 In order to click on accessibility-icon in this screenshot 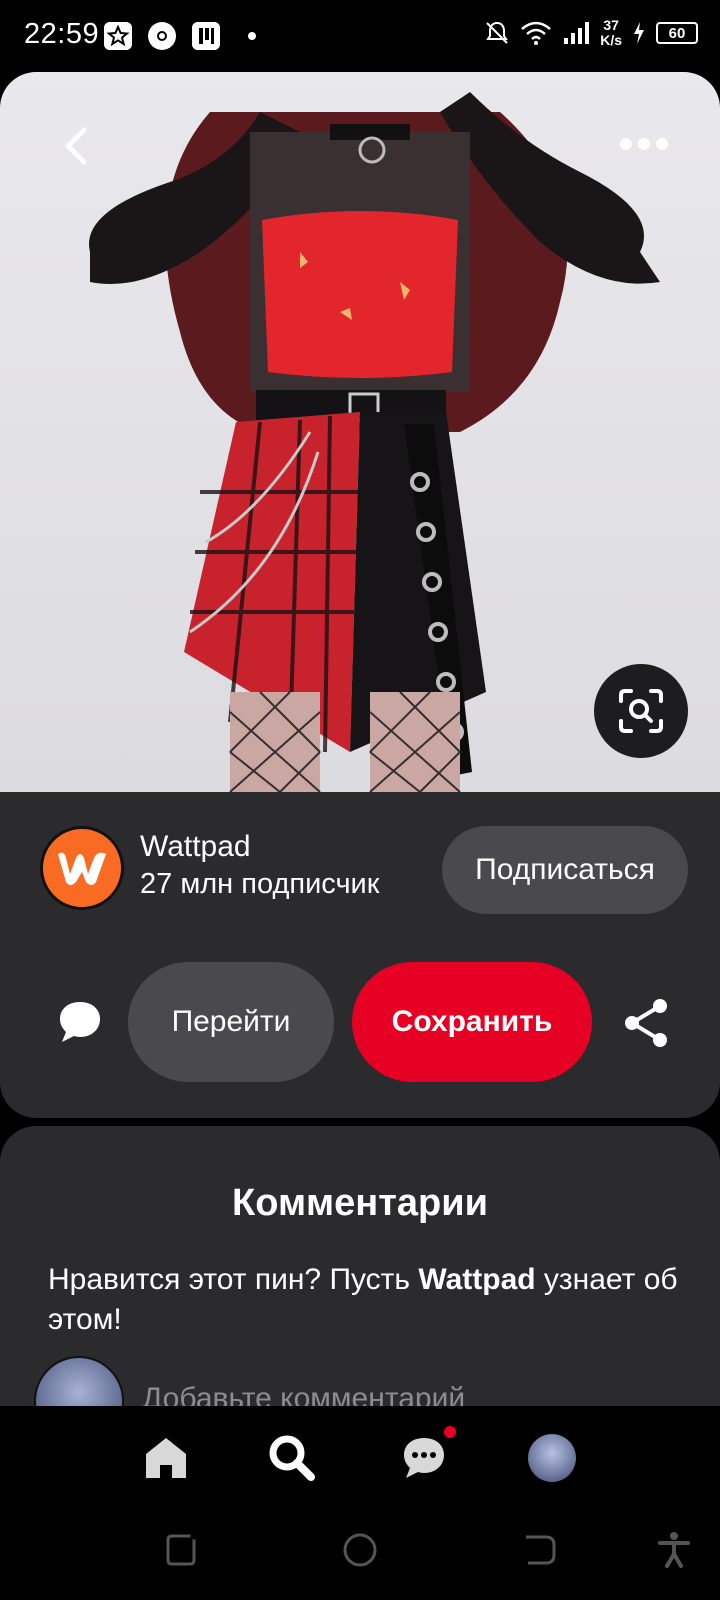, I will do `click(674, 1550)`.